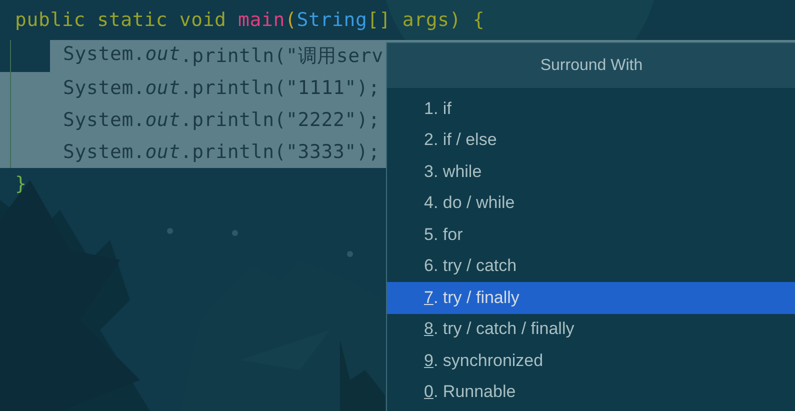 Image resolution: width=795 pixels, height=411 pixels. What do you see at coordinates (221, 88) in the screenshot?
I see `code-line: System.out.println("1111");` at bounding box center [221, 88].